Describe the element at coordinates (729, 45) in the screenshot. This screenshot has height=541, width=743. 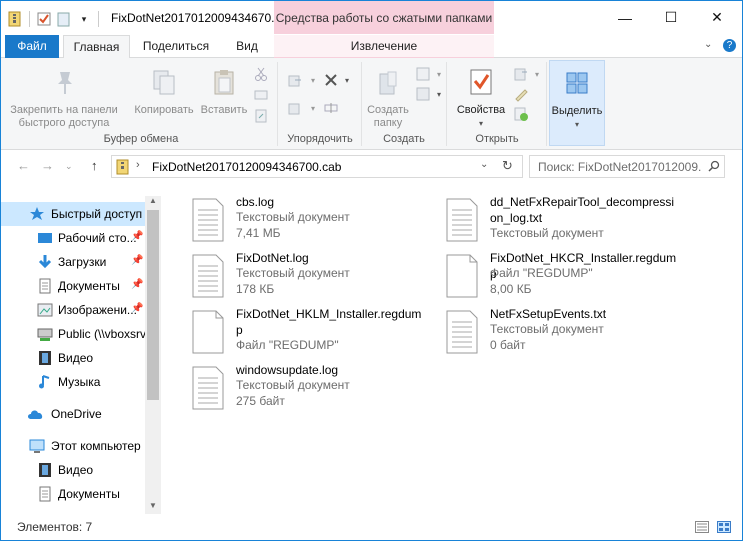
I see `help-icon: ?` at that location.